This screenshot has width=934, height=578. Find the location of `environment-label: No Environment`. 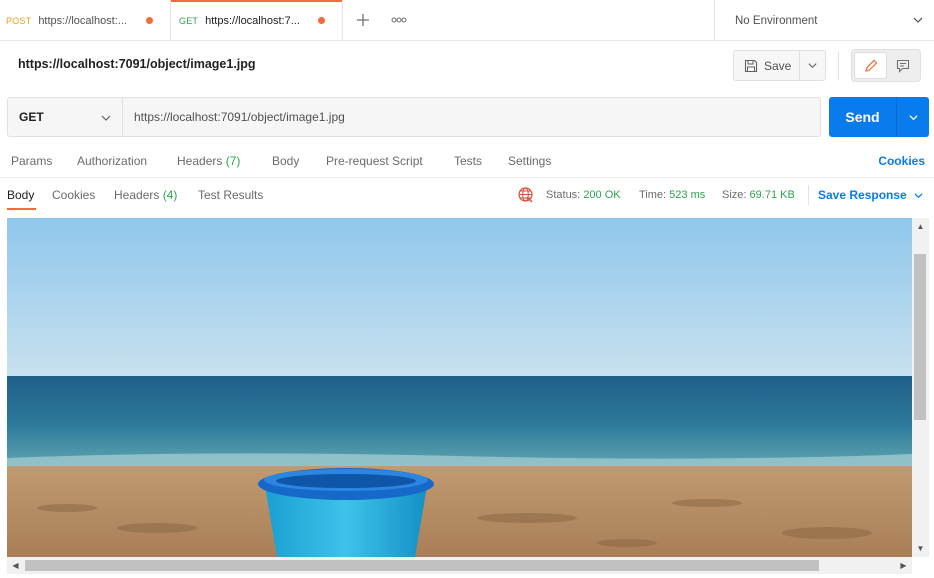

environment-label: No Environment is located at coordinates (776, 20).